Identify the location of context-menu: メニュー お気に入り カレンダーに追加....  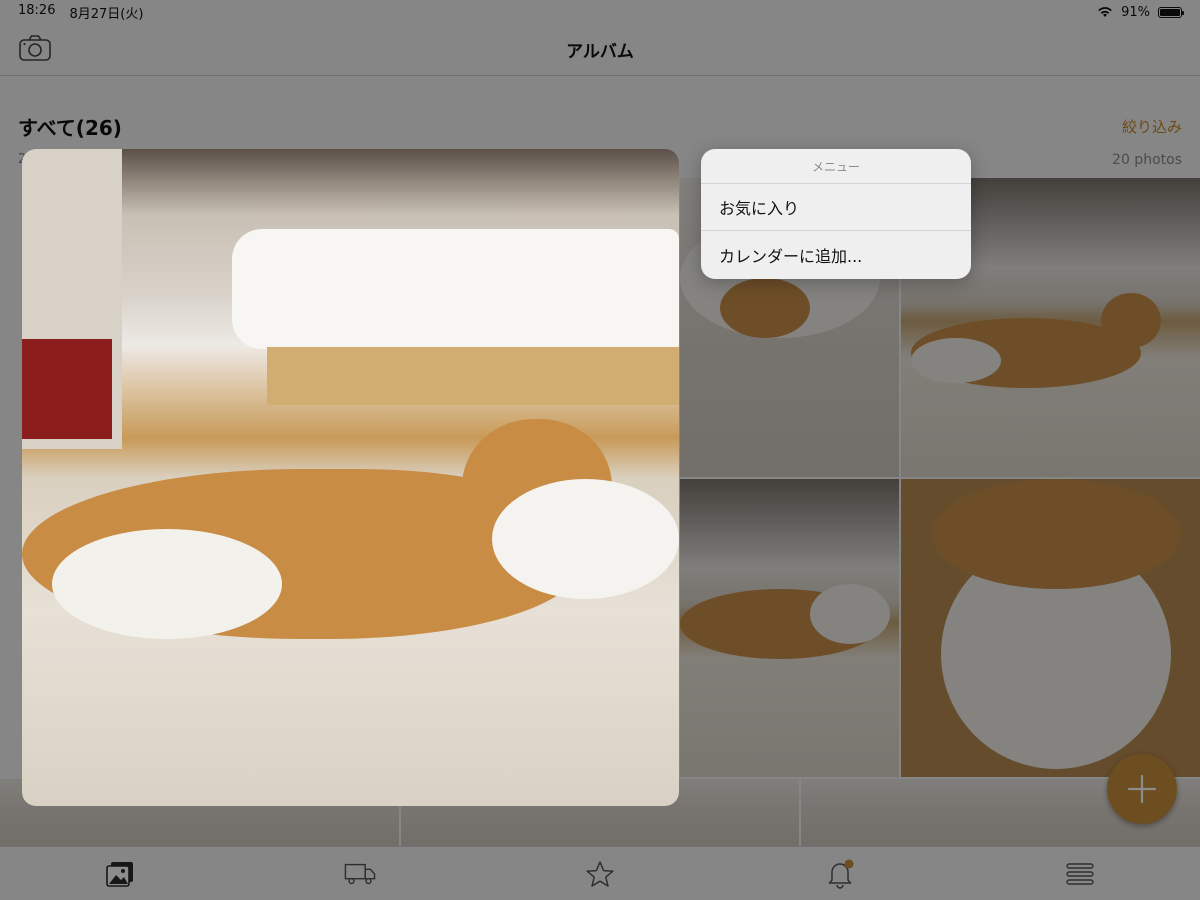
(836, 214).